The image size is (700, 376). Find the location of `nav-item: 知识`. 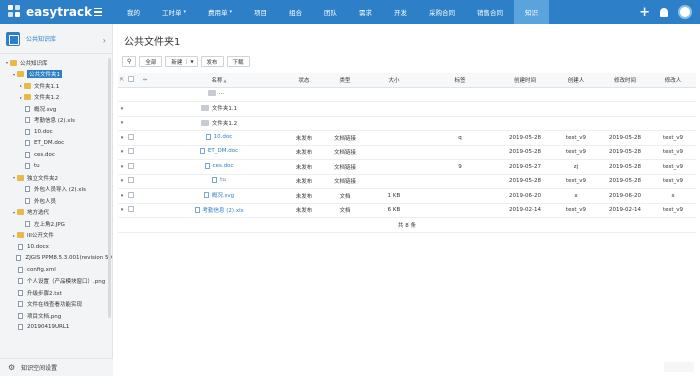

nav-item: 知识 is located at coordinates (532, 12).